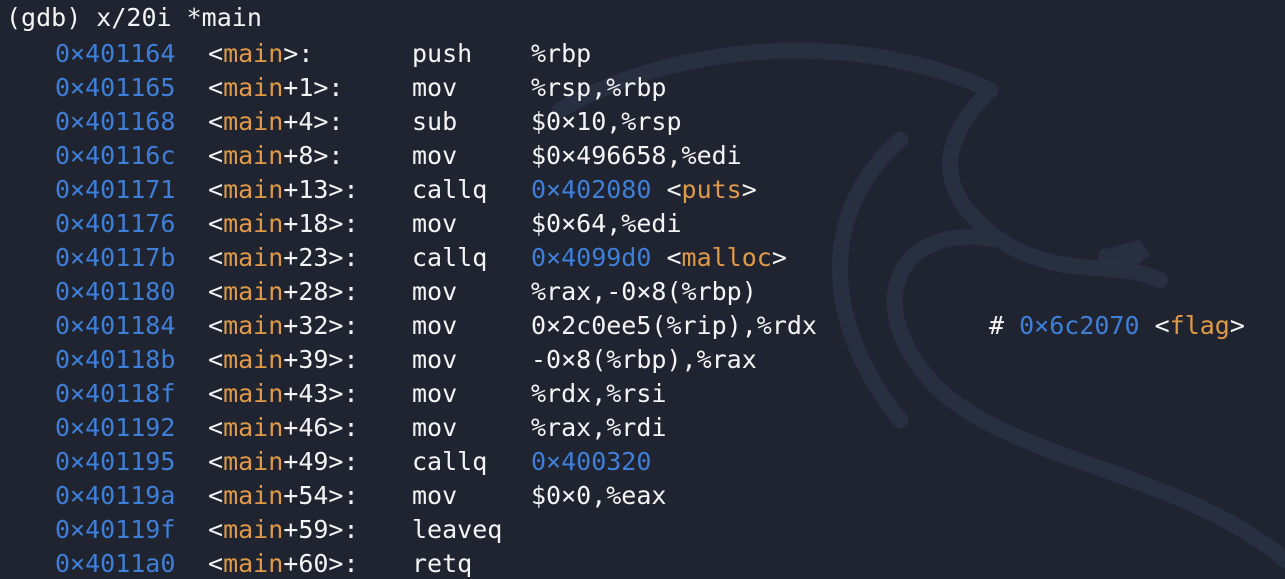 This screenshot has width=1285, height=579. I want to click on operands: %rsp,%rbp, so click(598, 88).